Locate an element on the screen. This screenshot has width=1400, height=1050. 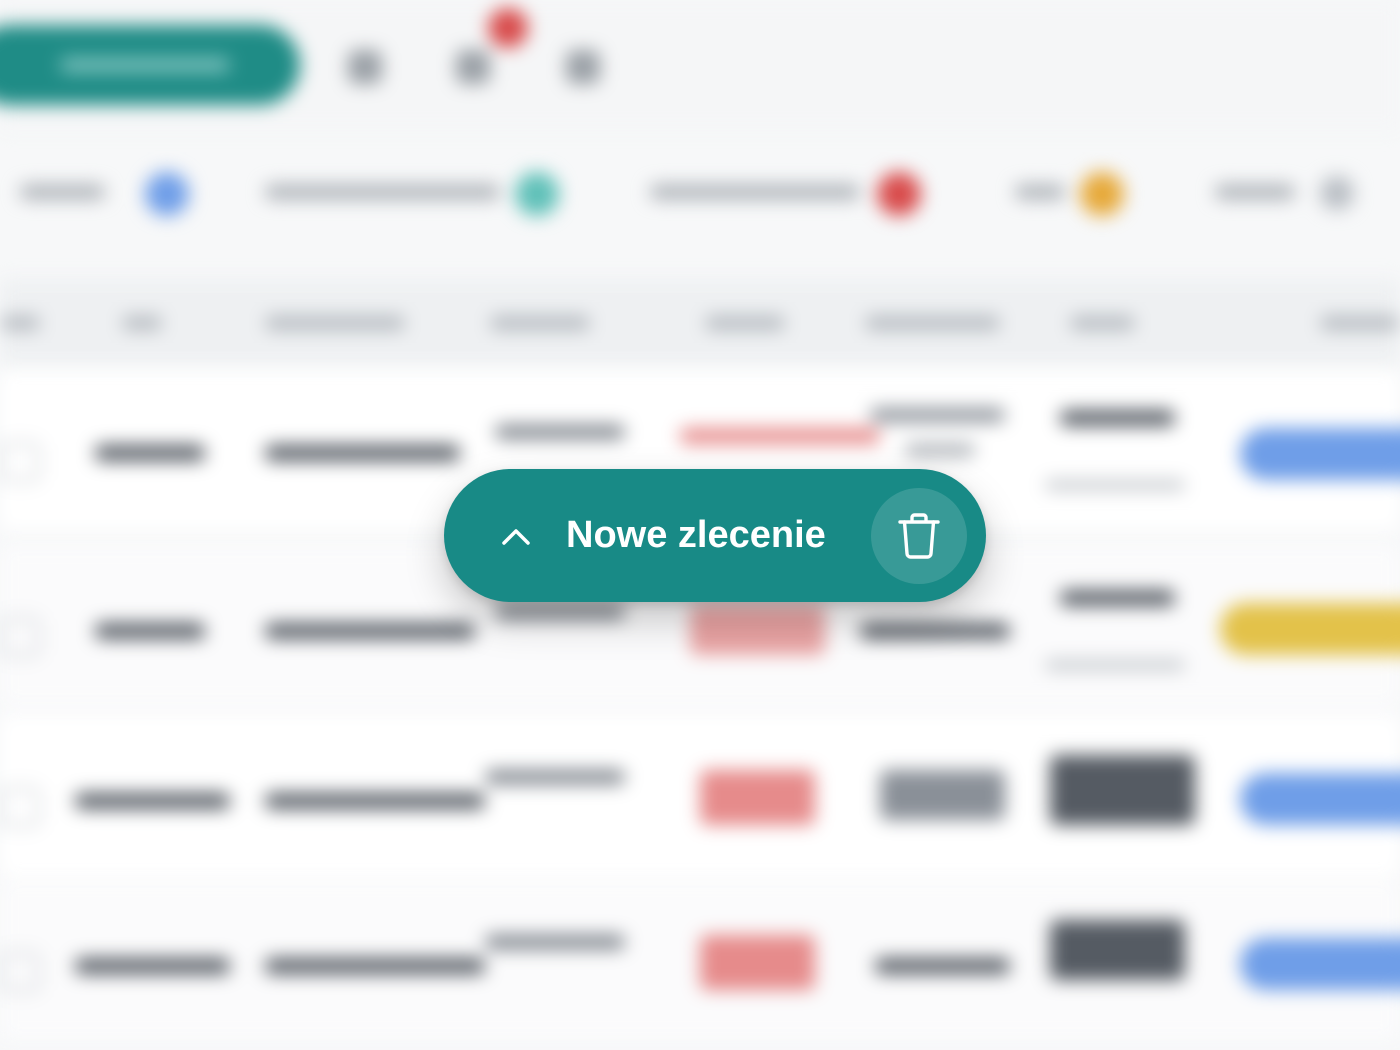
new-order-primary-button is located at coordinates (150, 65).